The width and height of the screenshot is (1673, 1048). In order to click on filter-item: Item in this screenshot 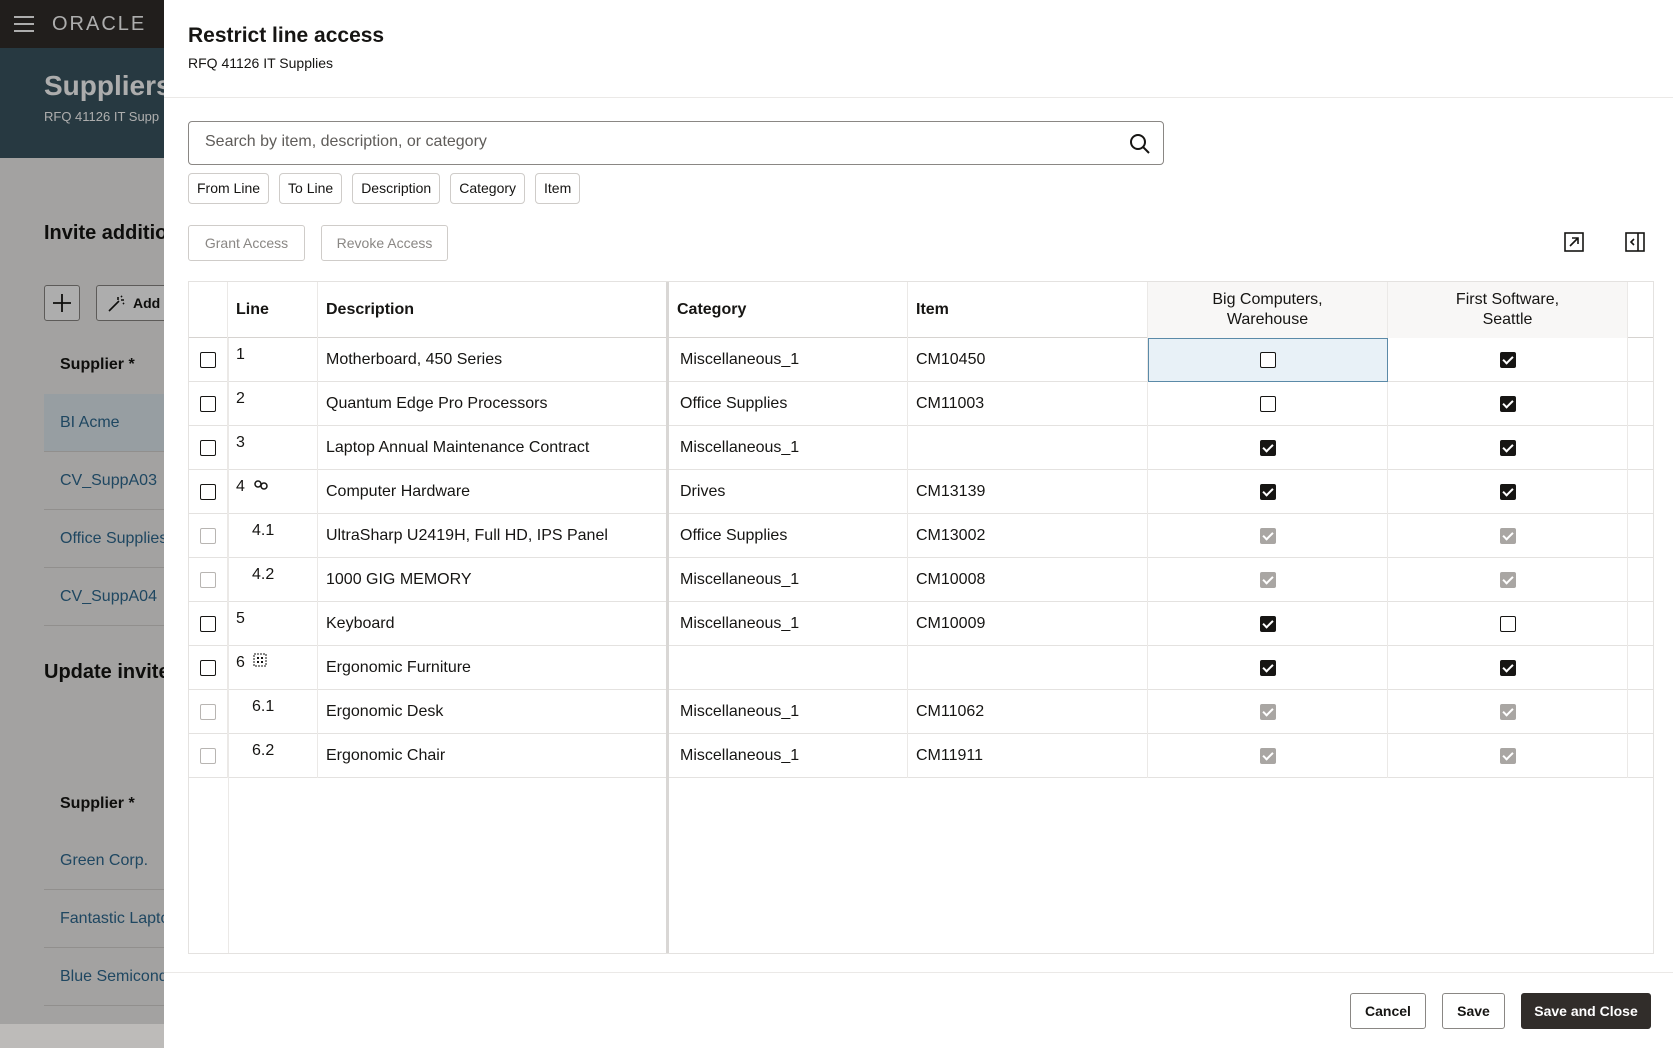, I will do `click(558, 188)`.